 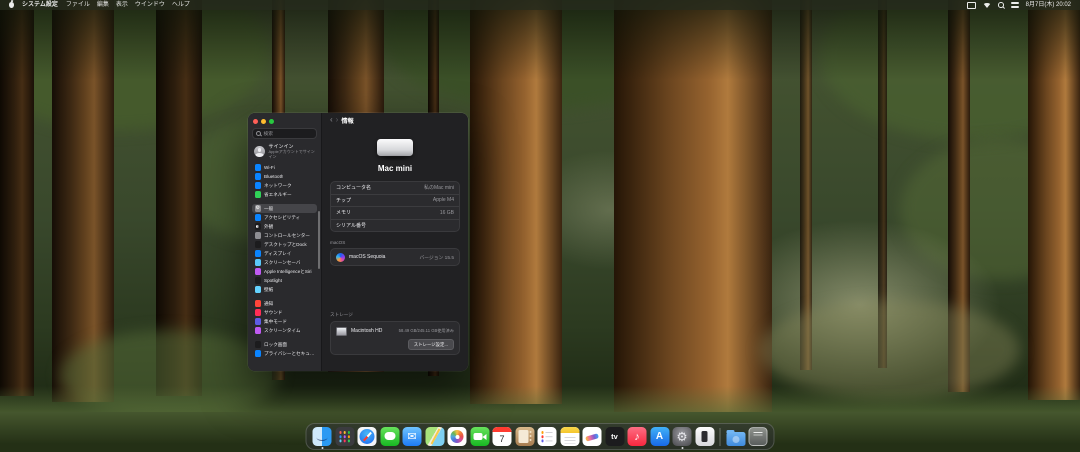 I want to click on macos-version: バージョン 15.5, so click(x=436, y=258).